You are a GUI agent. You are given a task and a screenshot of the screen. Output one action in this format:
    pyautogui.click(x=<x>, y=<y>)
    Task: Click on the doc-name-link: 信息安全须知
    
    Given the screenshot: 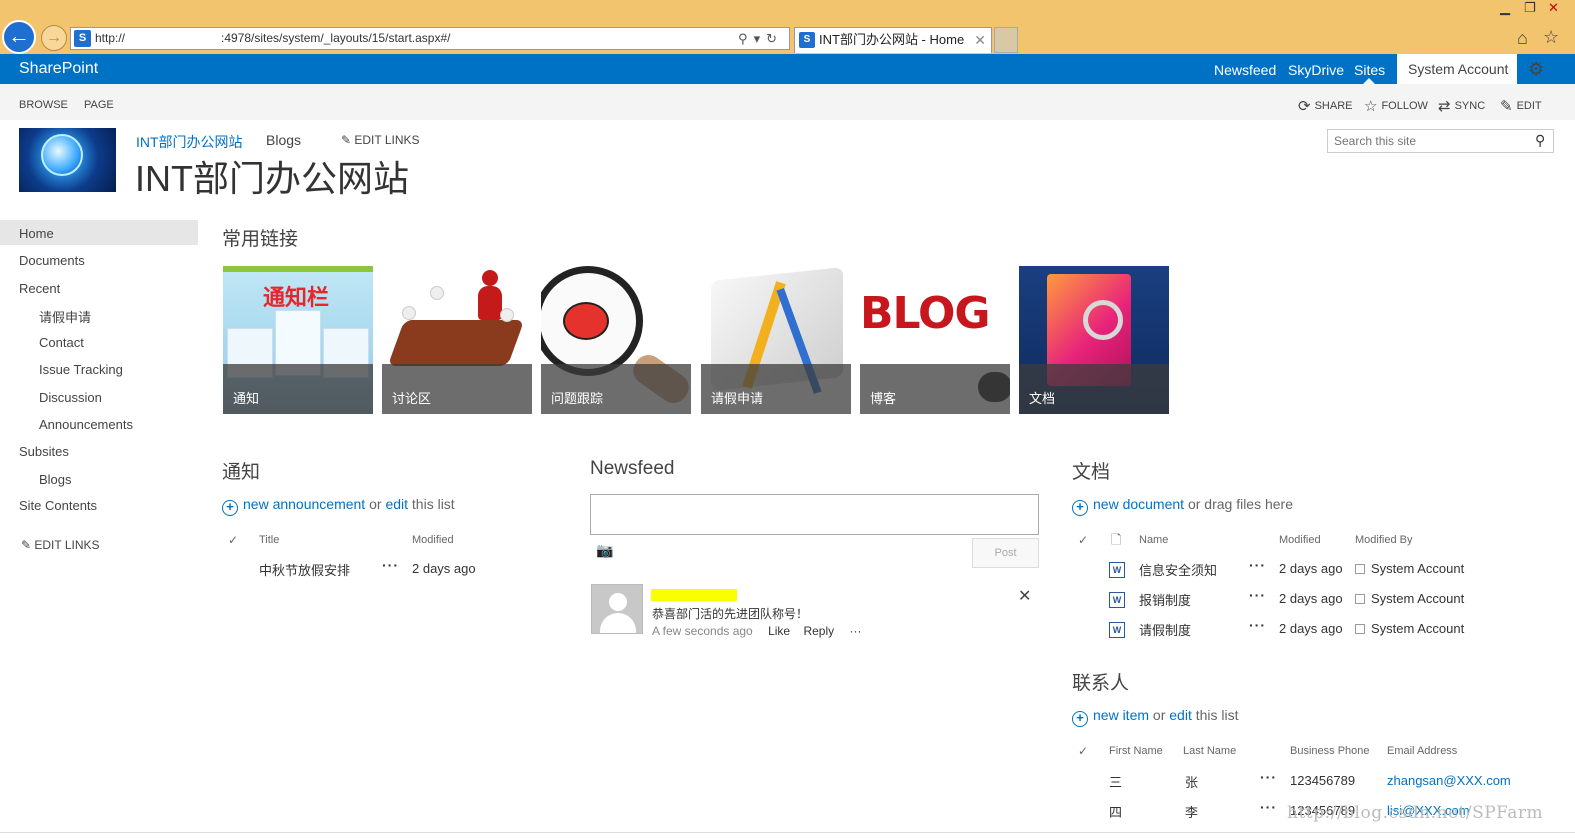 What is the action you would take?
    pyautogui.click(x=1178, y=569)
    